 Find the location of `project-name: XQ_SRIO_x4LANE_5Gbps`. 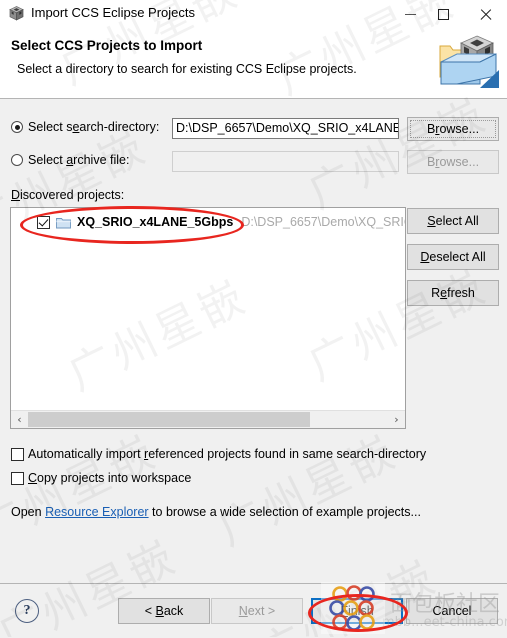

project-name: XQ_SRIO_x4LANE_5Gbps is located at coordinates (155, 222).